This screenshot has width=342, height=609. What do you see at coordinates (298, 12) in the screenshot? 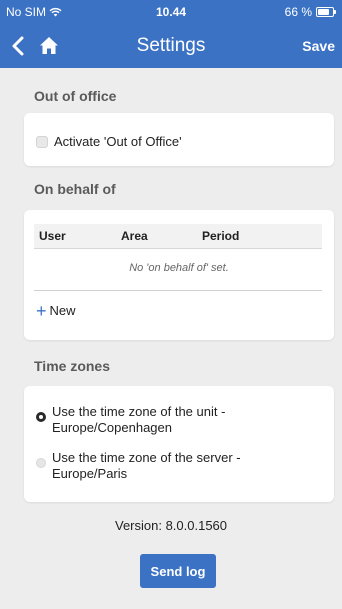
I see `battery-percent: 66 %` at bounding box center [298, 12].